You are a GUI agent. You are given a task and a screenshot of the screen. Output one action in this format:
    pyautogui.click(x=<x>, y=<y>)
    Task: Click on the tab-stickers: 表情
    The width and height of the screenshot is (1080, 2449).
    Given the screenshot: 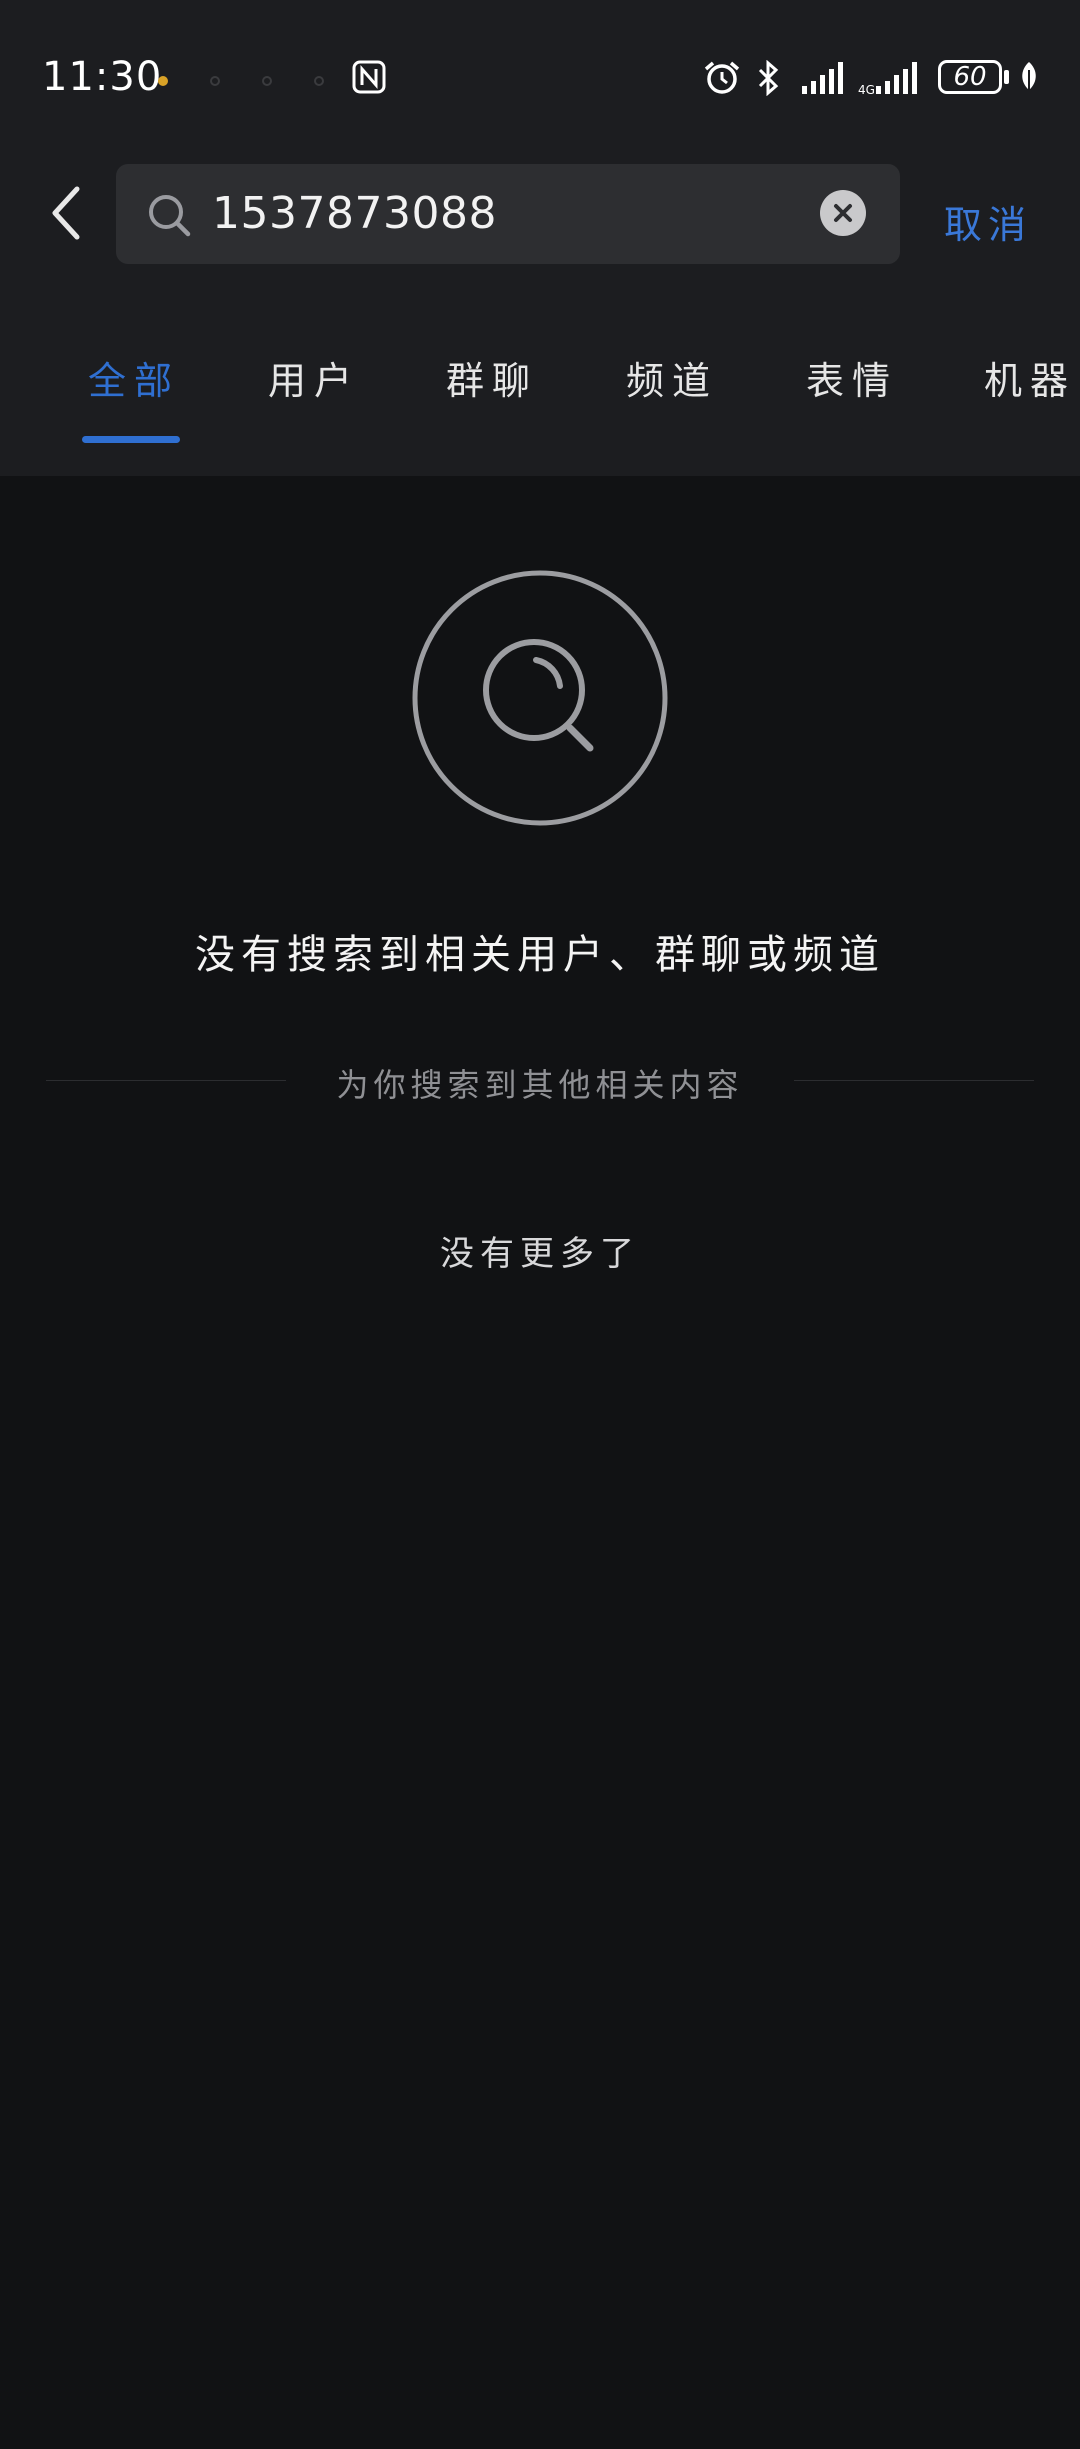 What is the action you would take?
    pyautogui.click(x=852, y=377)
    